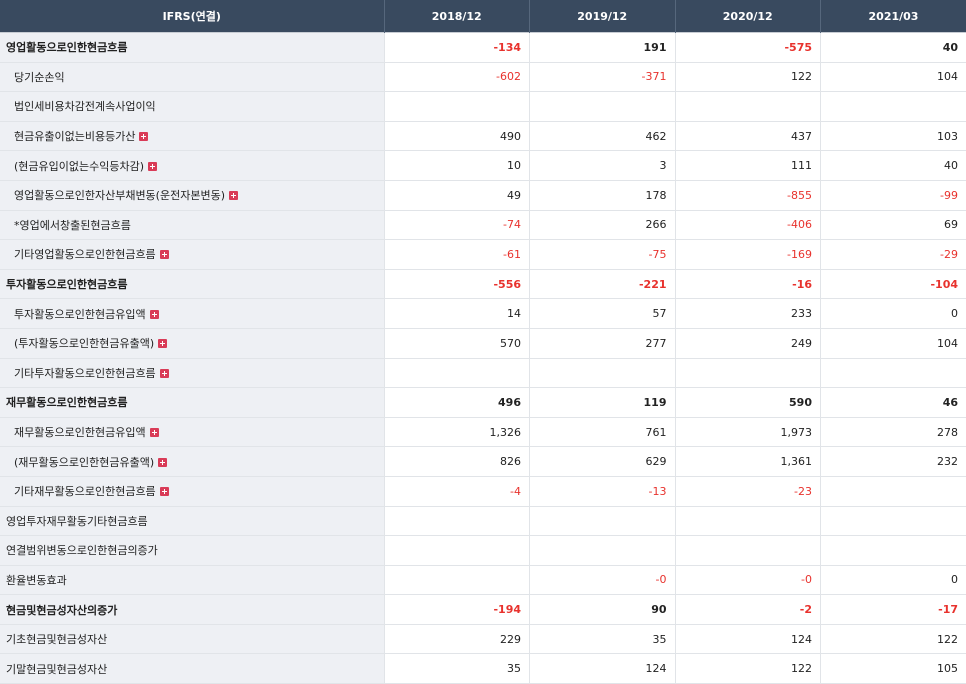 This screenshot has width=966, height=684. What do you see at coordinates (748, 16) in the screenshot?
I see `header-period: 2020/12` at bounding box center [748, 16].